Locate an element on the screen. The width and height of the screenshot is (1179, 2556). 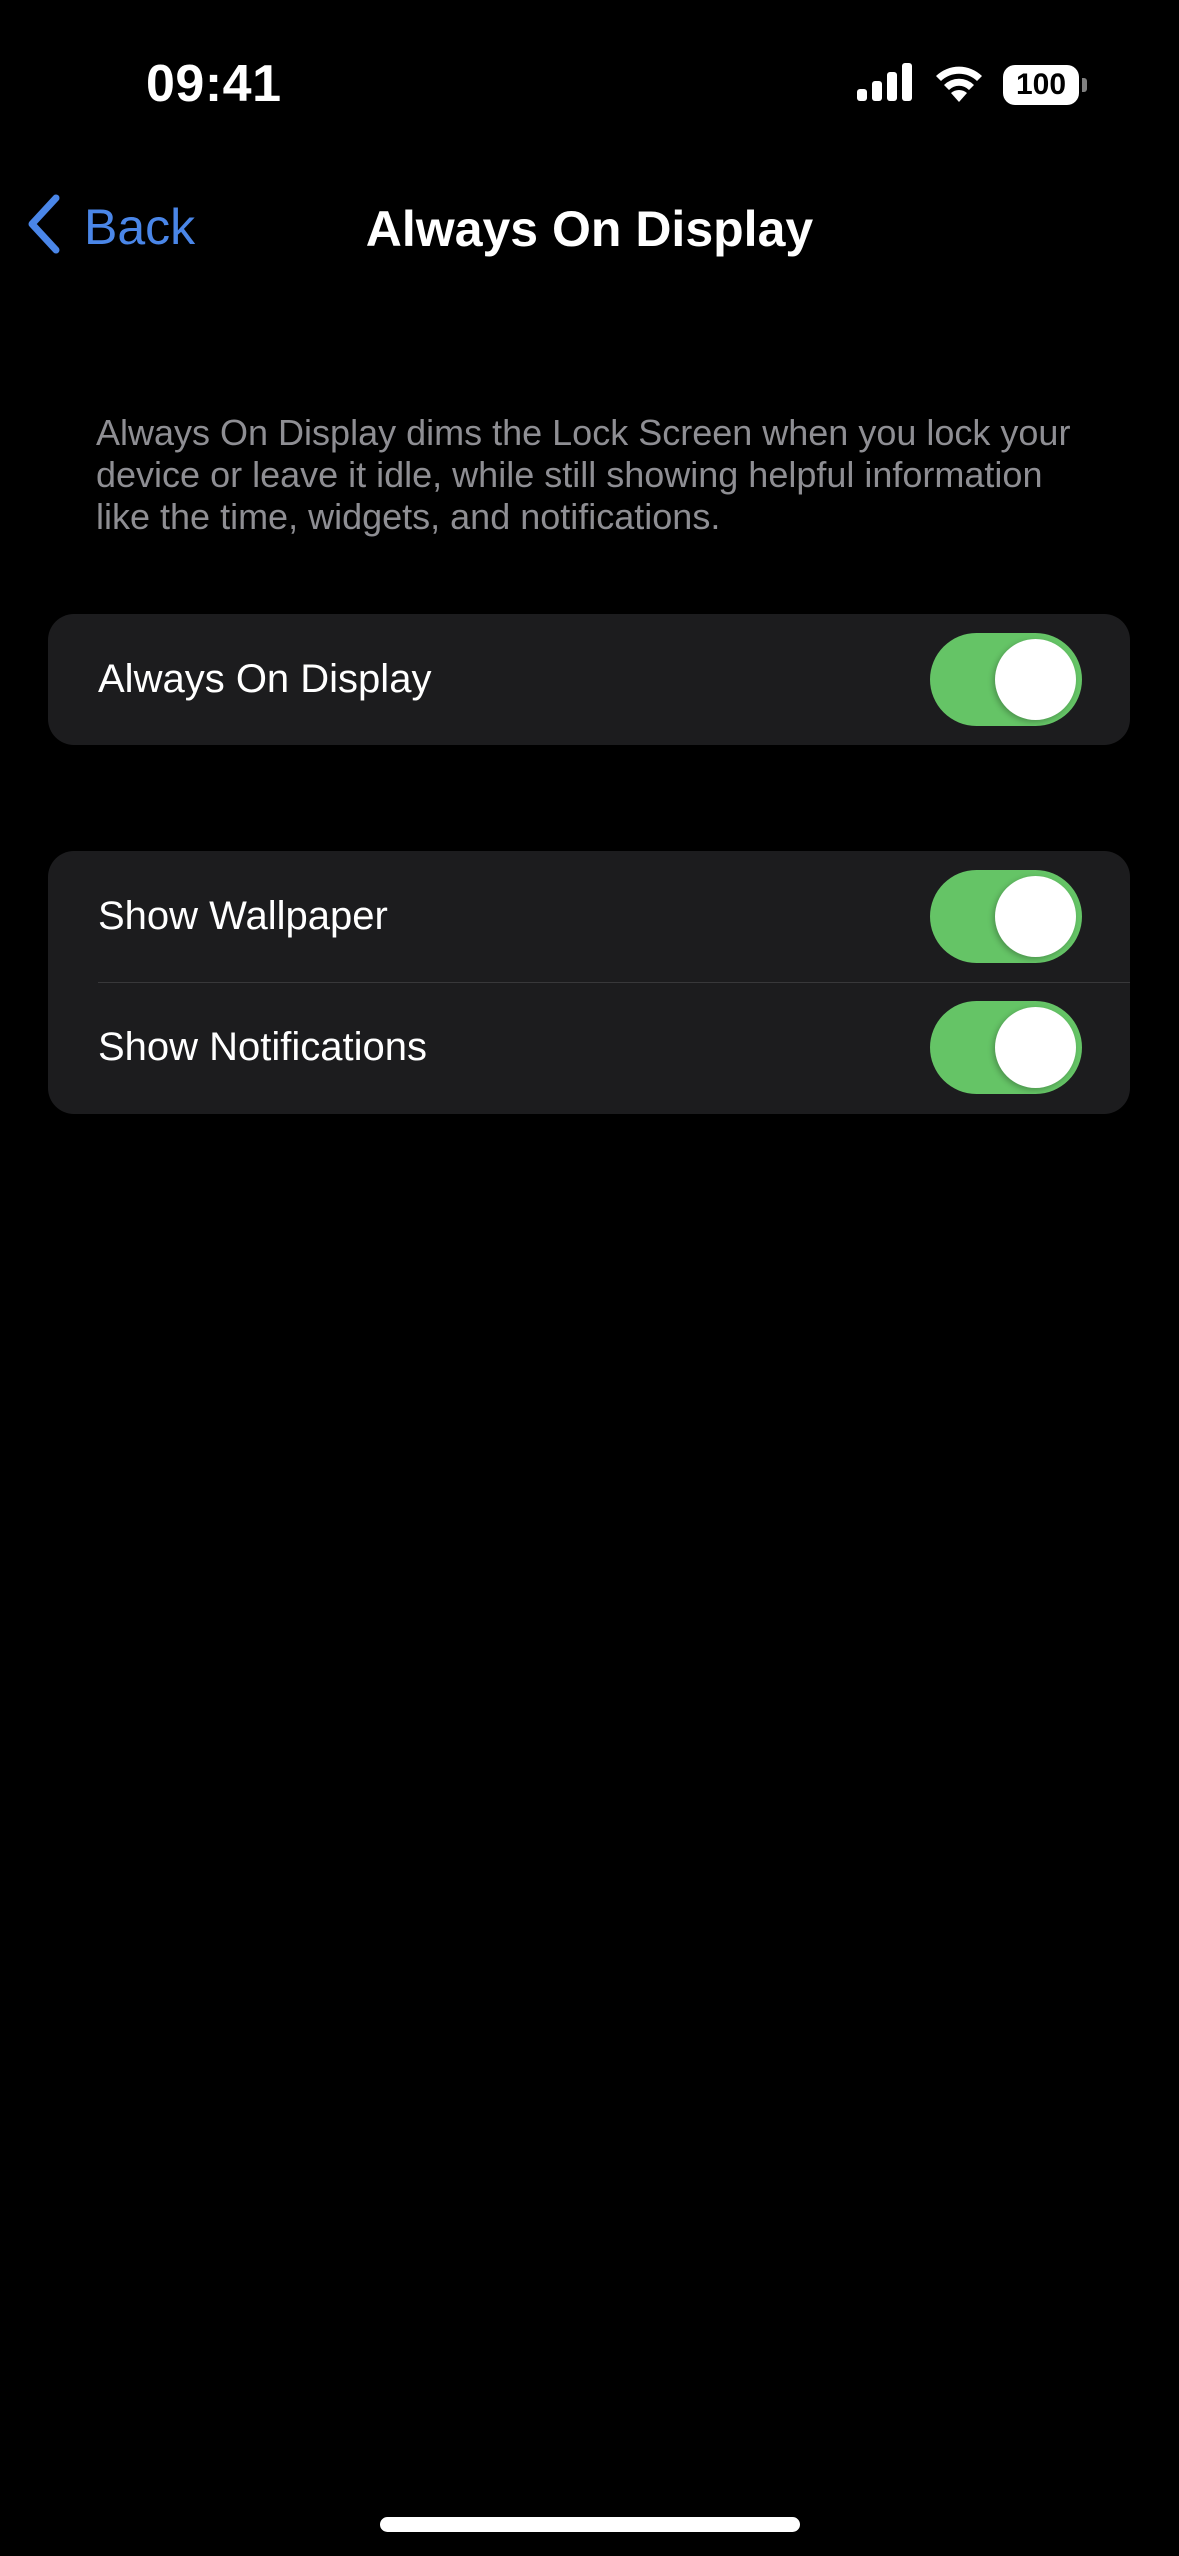
settings-row-show-wallpaper: Show Wallpaper is located at coordinates (589, 916).